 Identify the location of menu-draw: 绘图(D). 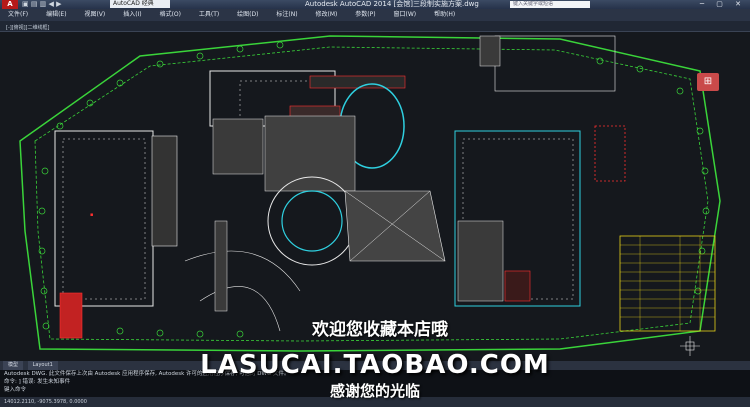
(247, 15).